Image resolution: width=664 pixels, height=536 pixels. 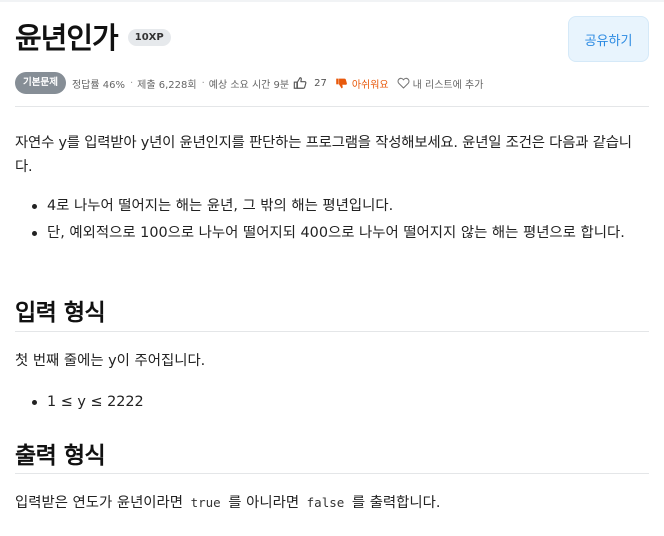 I want to click on title-row: 윤년인가 10XP, so click(x=93, y=36).